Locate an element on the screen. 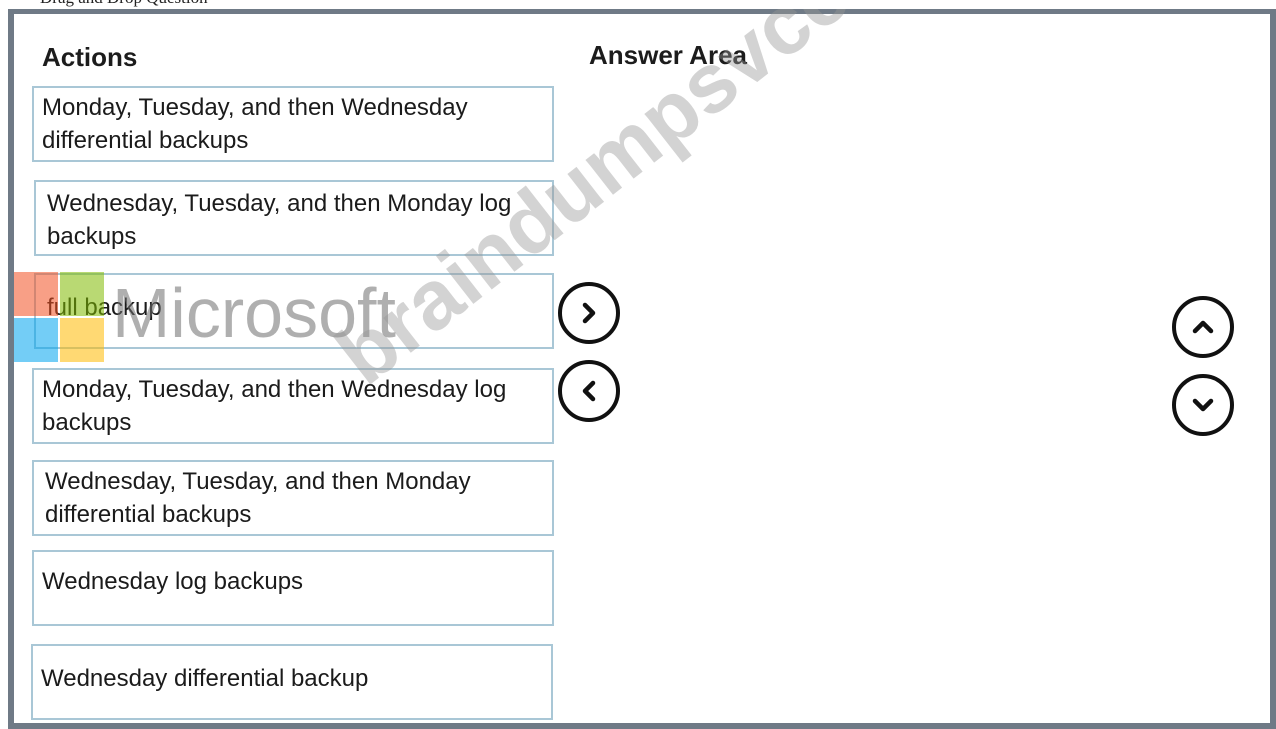 This screenshot has height=729, width=1276. move-up-button is located at coordinates (1203, 327).